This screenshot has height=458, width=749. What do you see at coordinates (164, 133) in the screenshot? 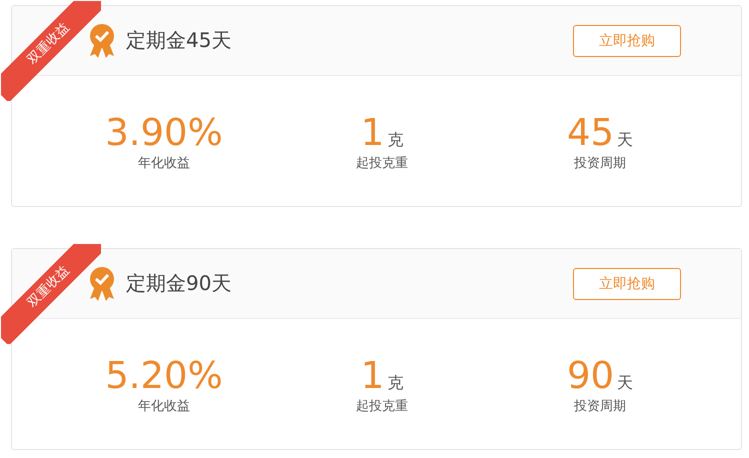
I see `stat-value: 3.90%` at bounding box center [164, 133].